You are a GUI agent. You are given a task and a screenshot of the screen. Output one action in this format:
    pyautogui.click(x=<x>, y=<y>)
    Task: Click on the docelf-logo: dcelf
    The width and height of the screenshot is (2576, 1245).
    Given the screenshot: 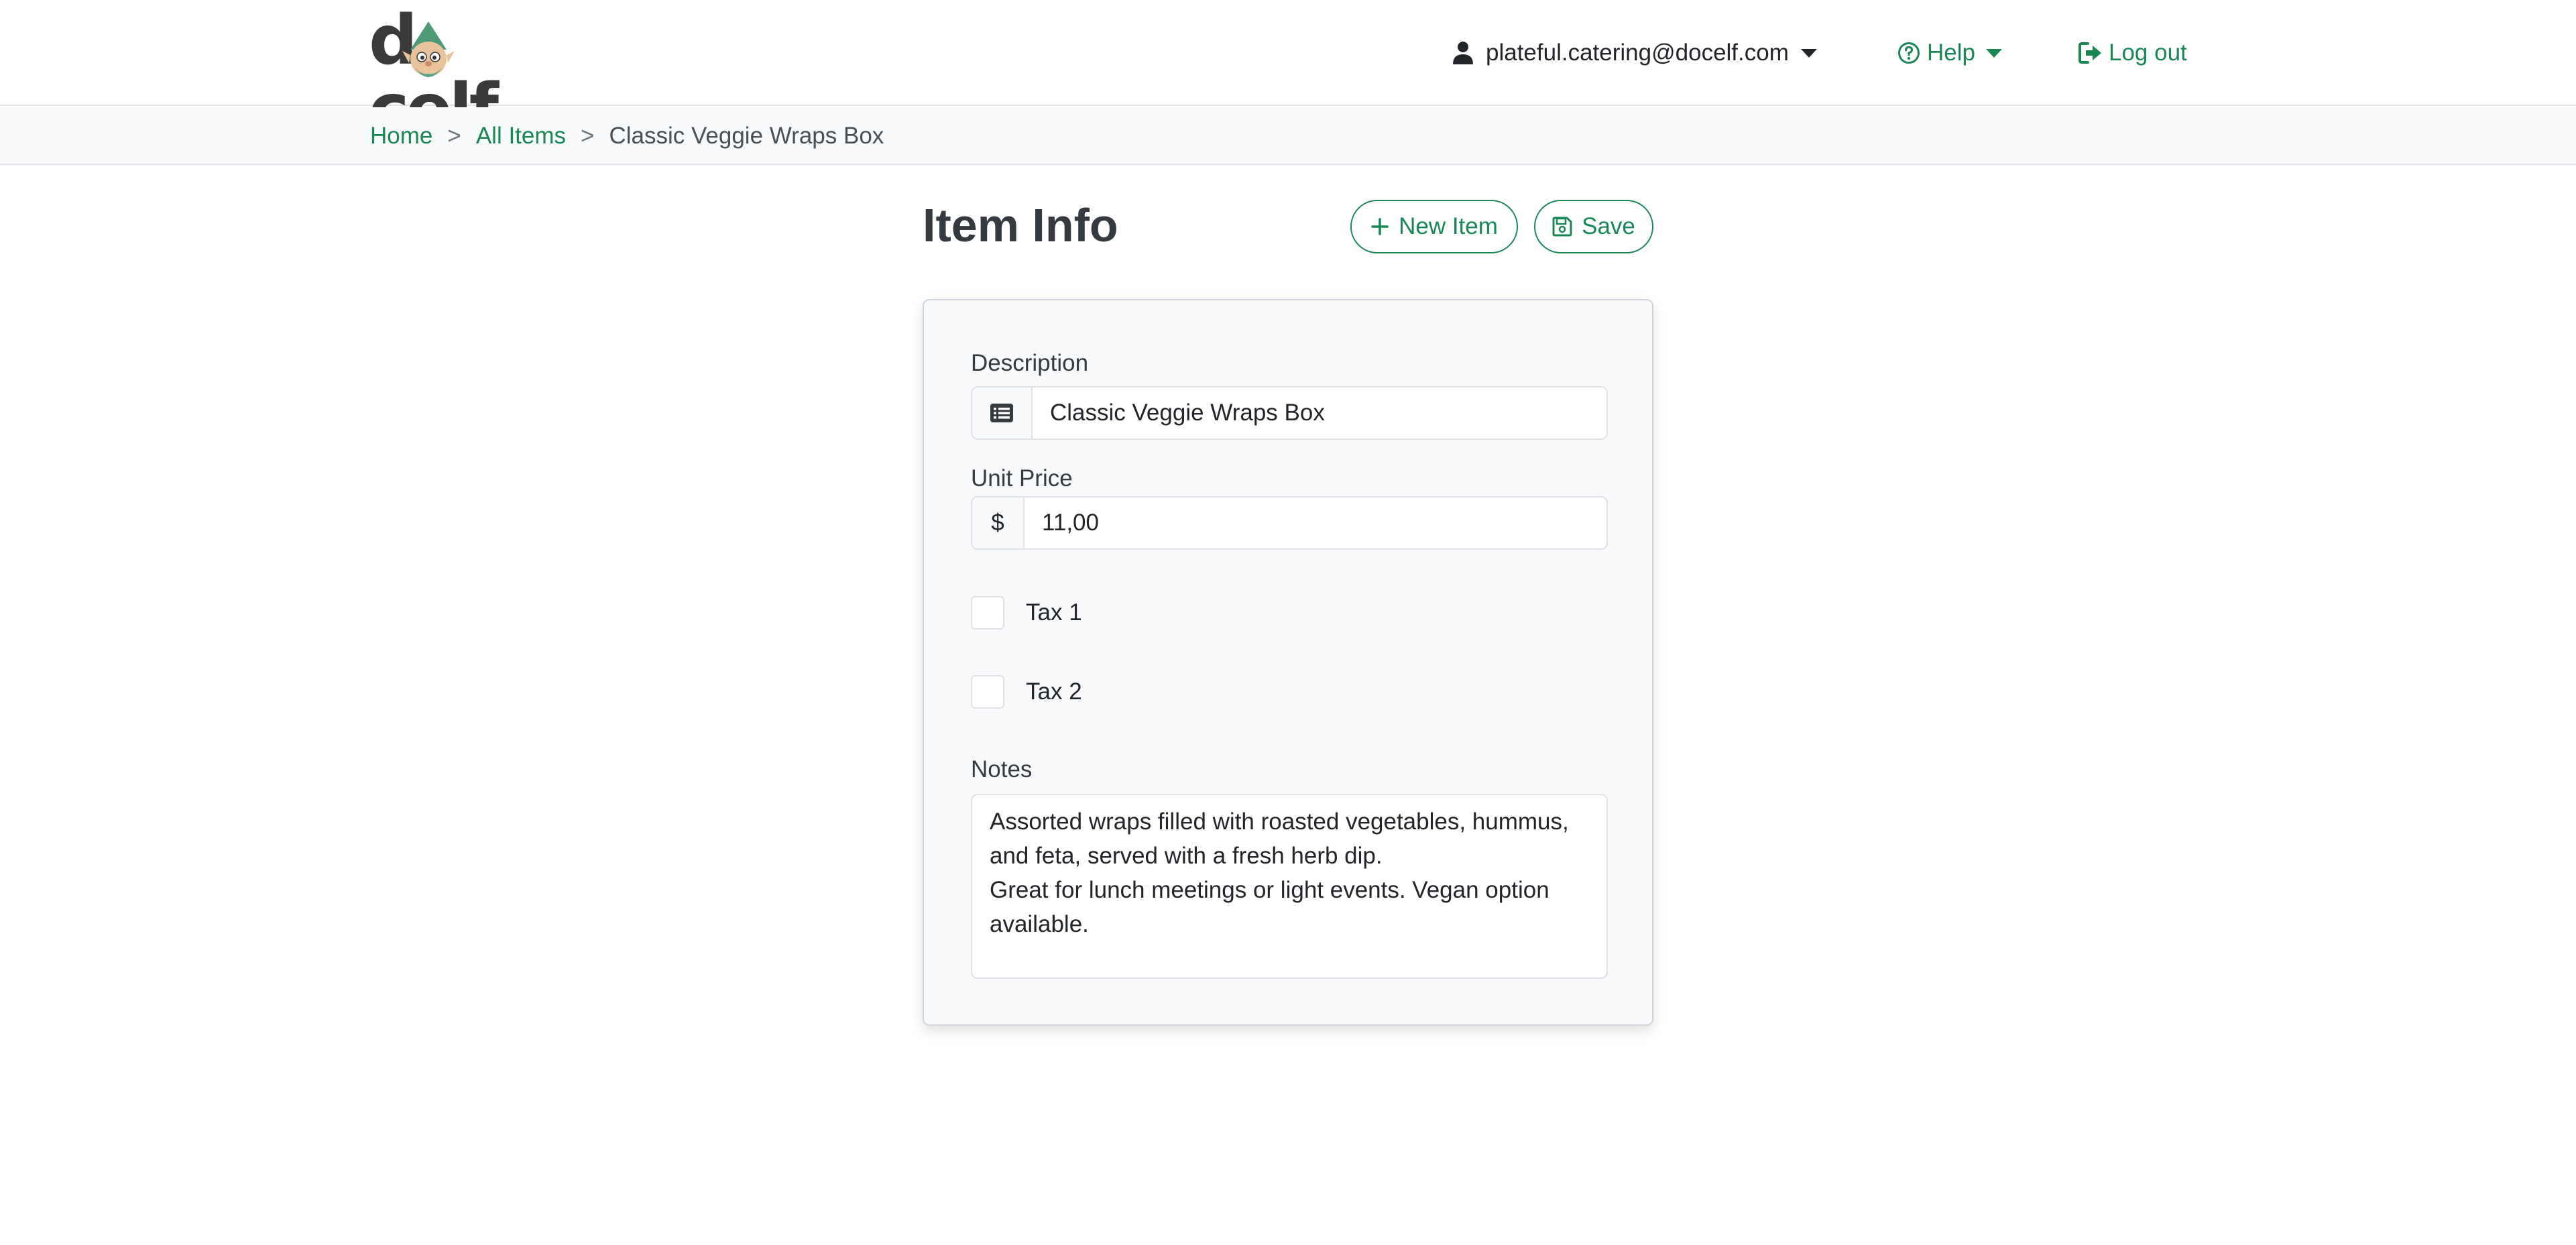 What is the action you would take?
    pyautogui.click(x=466, y=75)
    